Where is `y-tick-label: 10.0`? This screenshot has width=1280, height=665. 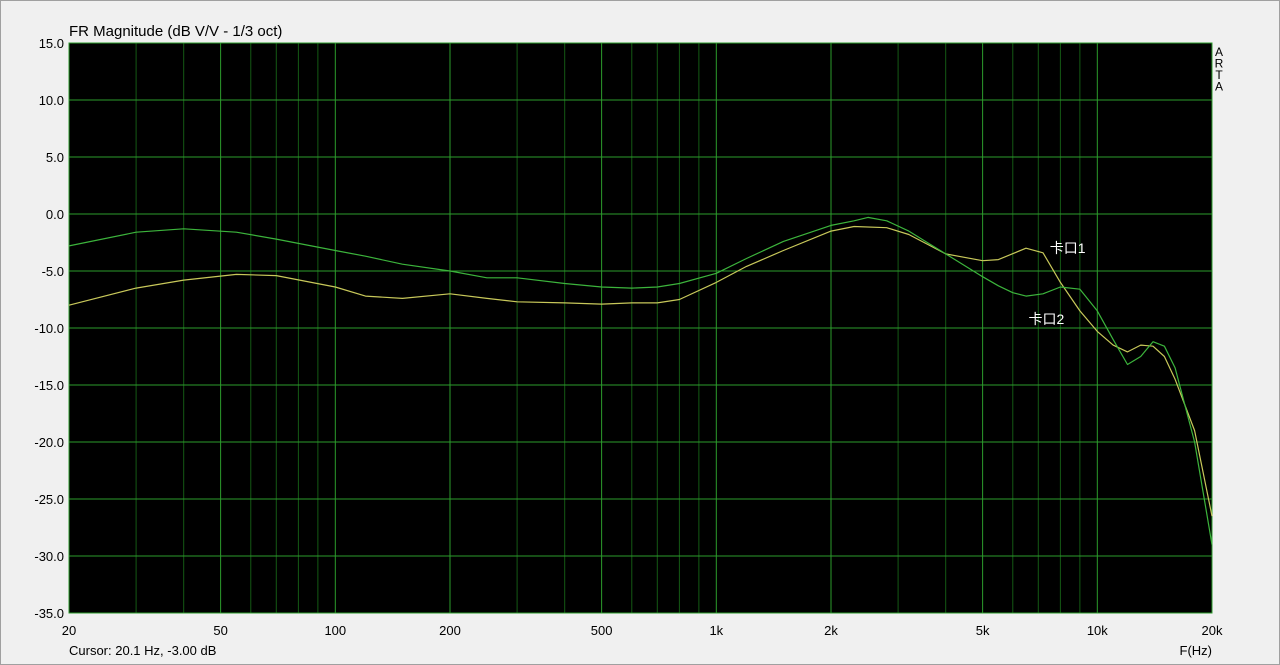
y-tick-label: 10.0 is located at coordinates (51, 100).